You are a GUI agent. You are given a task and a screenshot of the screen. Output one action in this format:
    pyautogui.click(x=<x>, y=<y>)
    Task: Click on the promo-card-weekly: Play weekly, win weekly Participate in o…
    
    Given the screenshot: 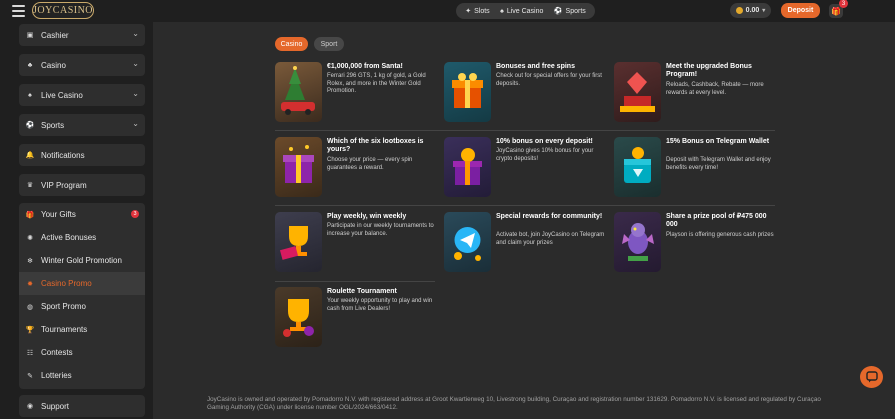 What is the action you would take?
    pyautogui.click(x=355, y=244)
    